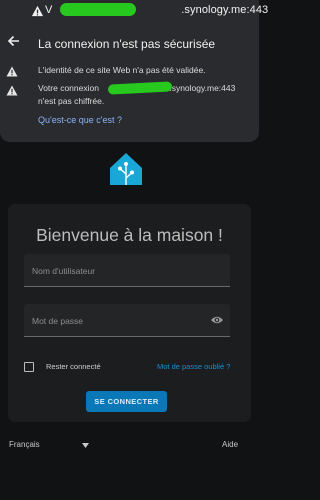 This screenshot has height=500, width=320. I want to click on password-input, so click(117, 321).